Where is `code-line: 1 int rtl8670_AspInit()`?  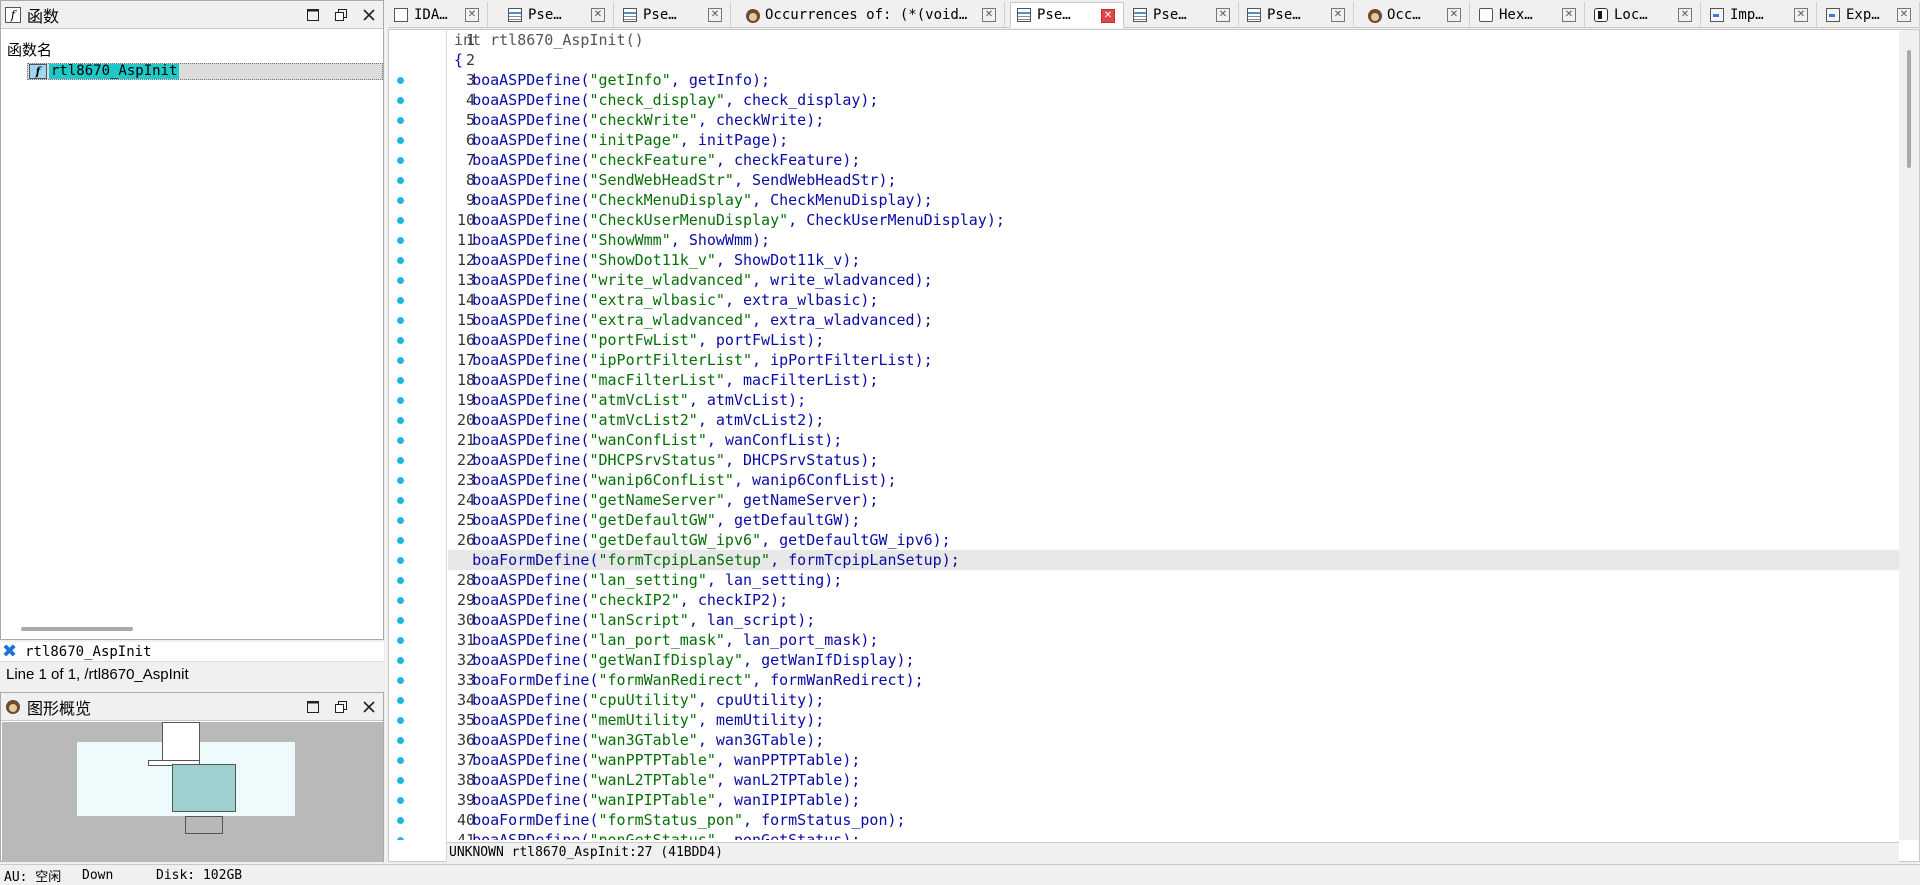 code-line: 1 int rtl8670_AspInit() is located at coordinates (1144, 40).